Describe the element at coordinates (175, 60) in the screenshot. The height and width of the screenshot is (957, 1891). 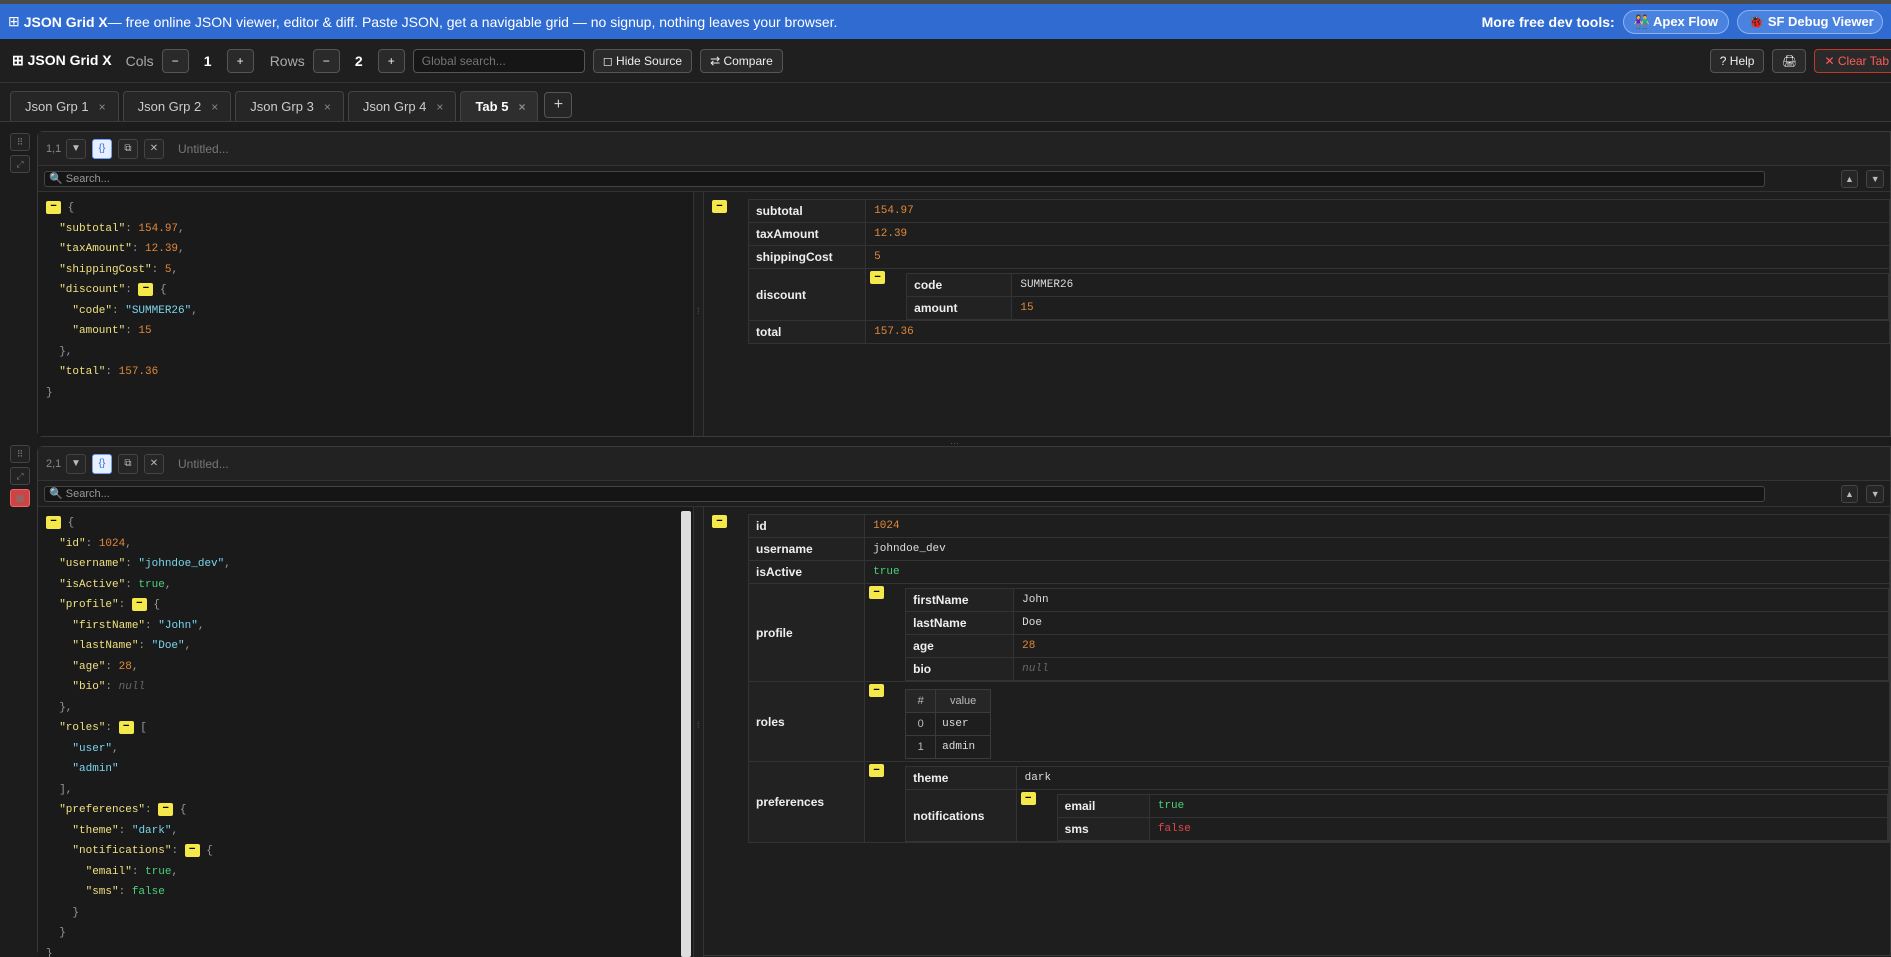
I see `cols-decrement-button: −` at that location.